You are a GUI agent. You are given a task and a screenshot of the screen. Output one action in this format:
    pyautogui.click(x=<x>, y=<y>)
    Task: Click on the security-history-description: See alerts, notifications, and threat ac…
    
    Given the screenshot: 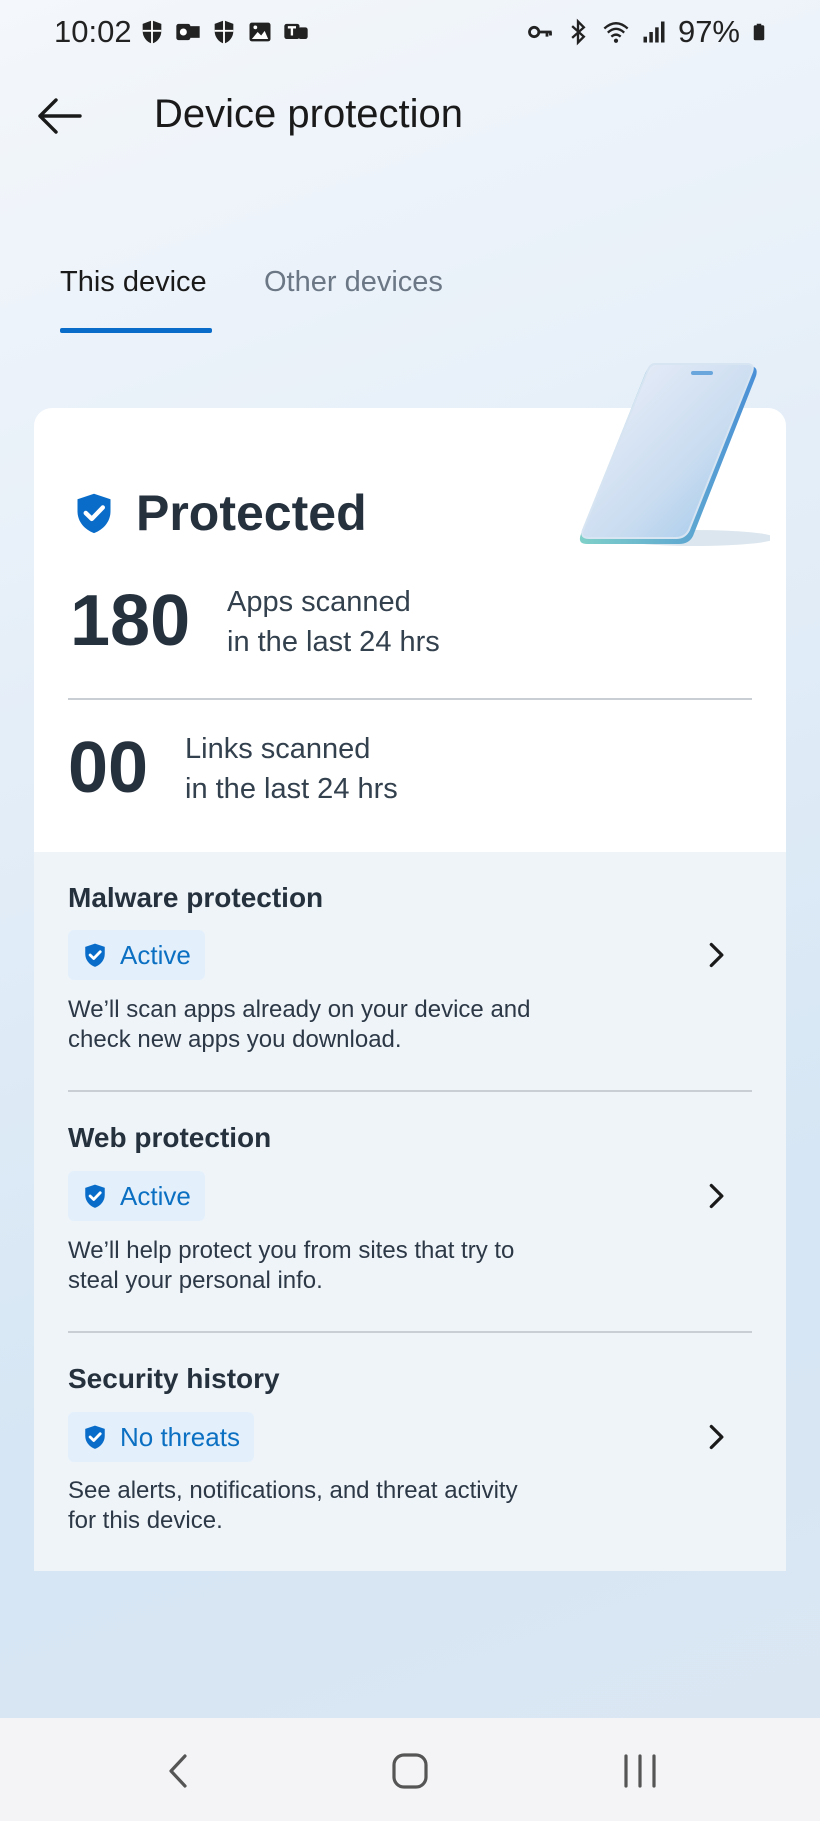 What is the action you would take?
    pyautogui.click(x=293, y=1506)
    